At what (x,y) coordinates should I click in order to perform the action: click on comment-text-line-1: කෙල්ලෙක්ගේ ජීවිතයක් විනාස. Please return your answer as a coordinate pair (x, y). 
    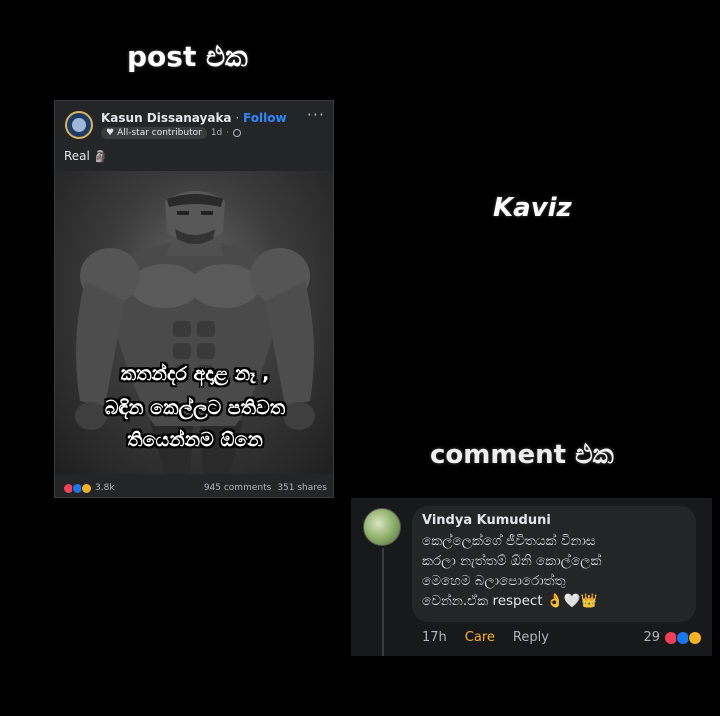
    Looking at the image, I should click on (509, 541).